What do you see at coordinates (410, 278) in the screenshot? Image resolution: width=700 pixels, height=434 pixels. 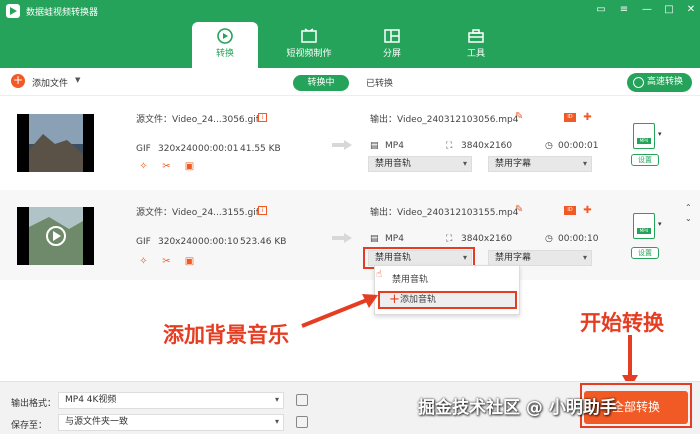 I see `menu-item-disable-audio: 禁用音轨` at bounding box center [410, 278].